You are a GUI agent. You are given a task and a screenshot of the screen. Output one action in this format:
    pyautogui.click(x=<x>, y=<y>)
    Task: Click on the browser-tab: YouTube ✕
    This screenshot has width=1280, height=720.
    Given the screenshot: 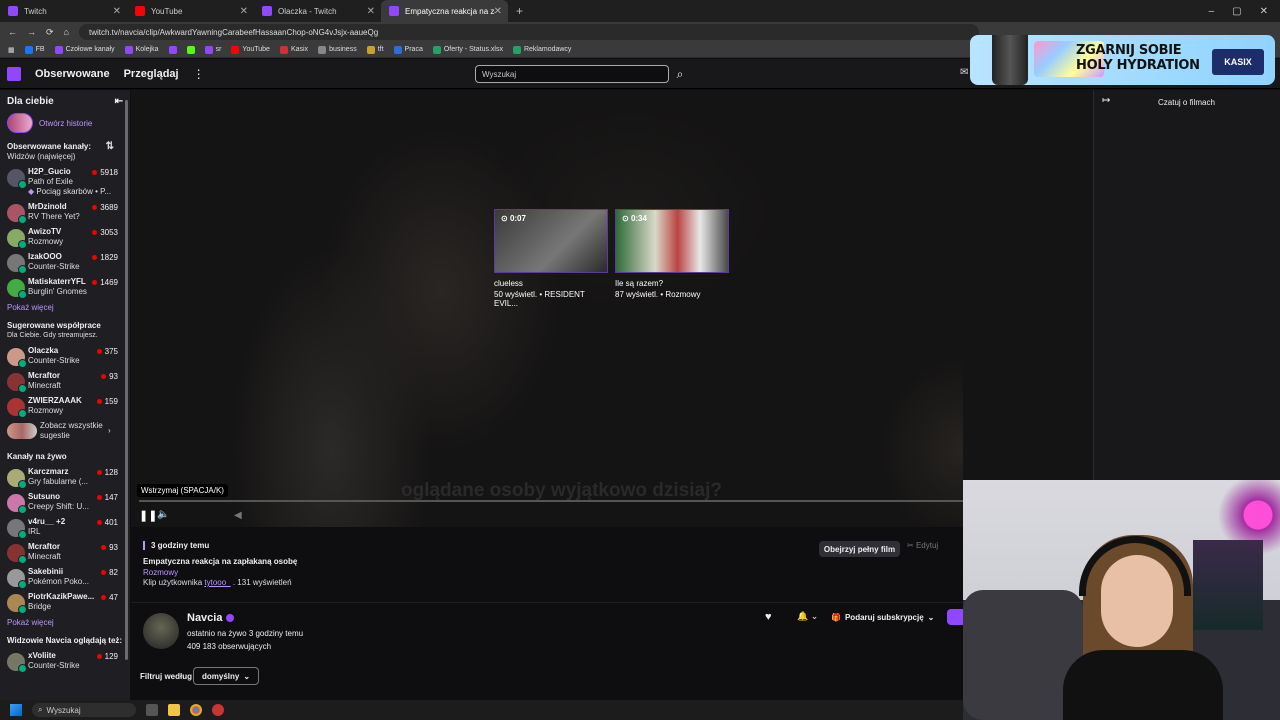 What is the action you would take?
    pyautogui.click(x=190, y=11)
    